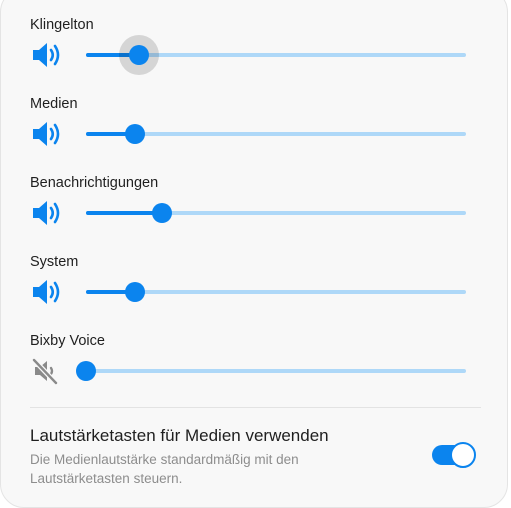 The width and height of the screenshot is (511, 508). What do you see at coordinates (255, 407) in the screenshot?
I see `section-divider` at bounding box center [255, 407].